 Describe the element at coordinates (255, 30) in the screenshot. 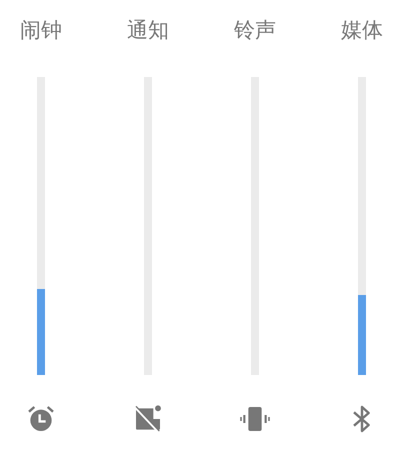

I see `channel-label: 铃声` at that location.